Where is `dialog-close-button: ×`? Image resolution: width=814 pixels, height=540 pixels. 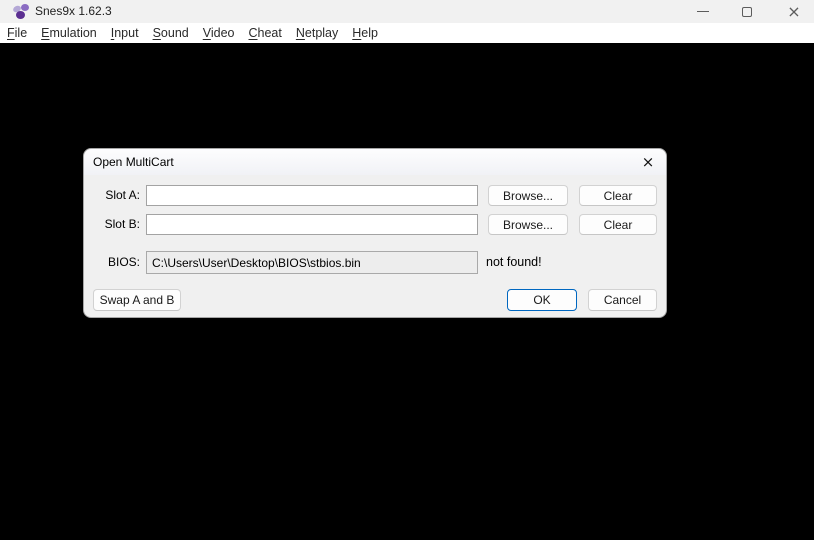 dialog-close-button: × is located at coordinates (648, 162).